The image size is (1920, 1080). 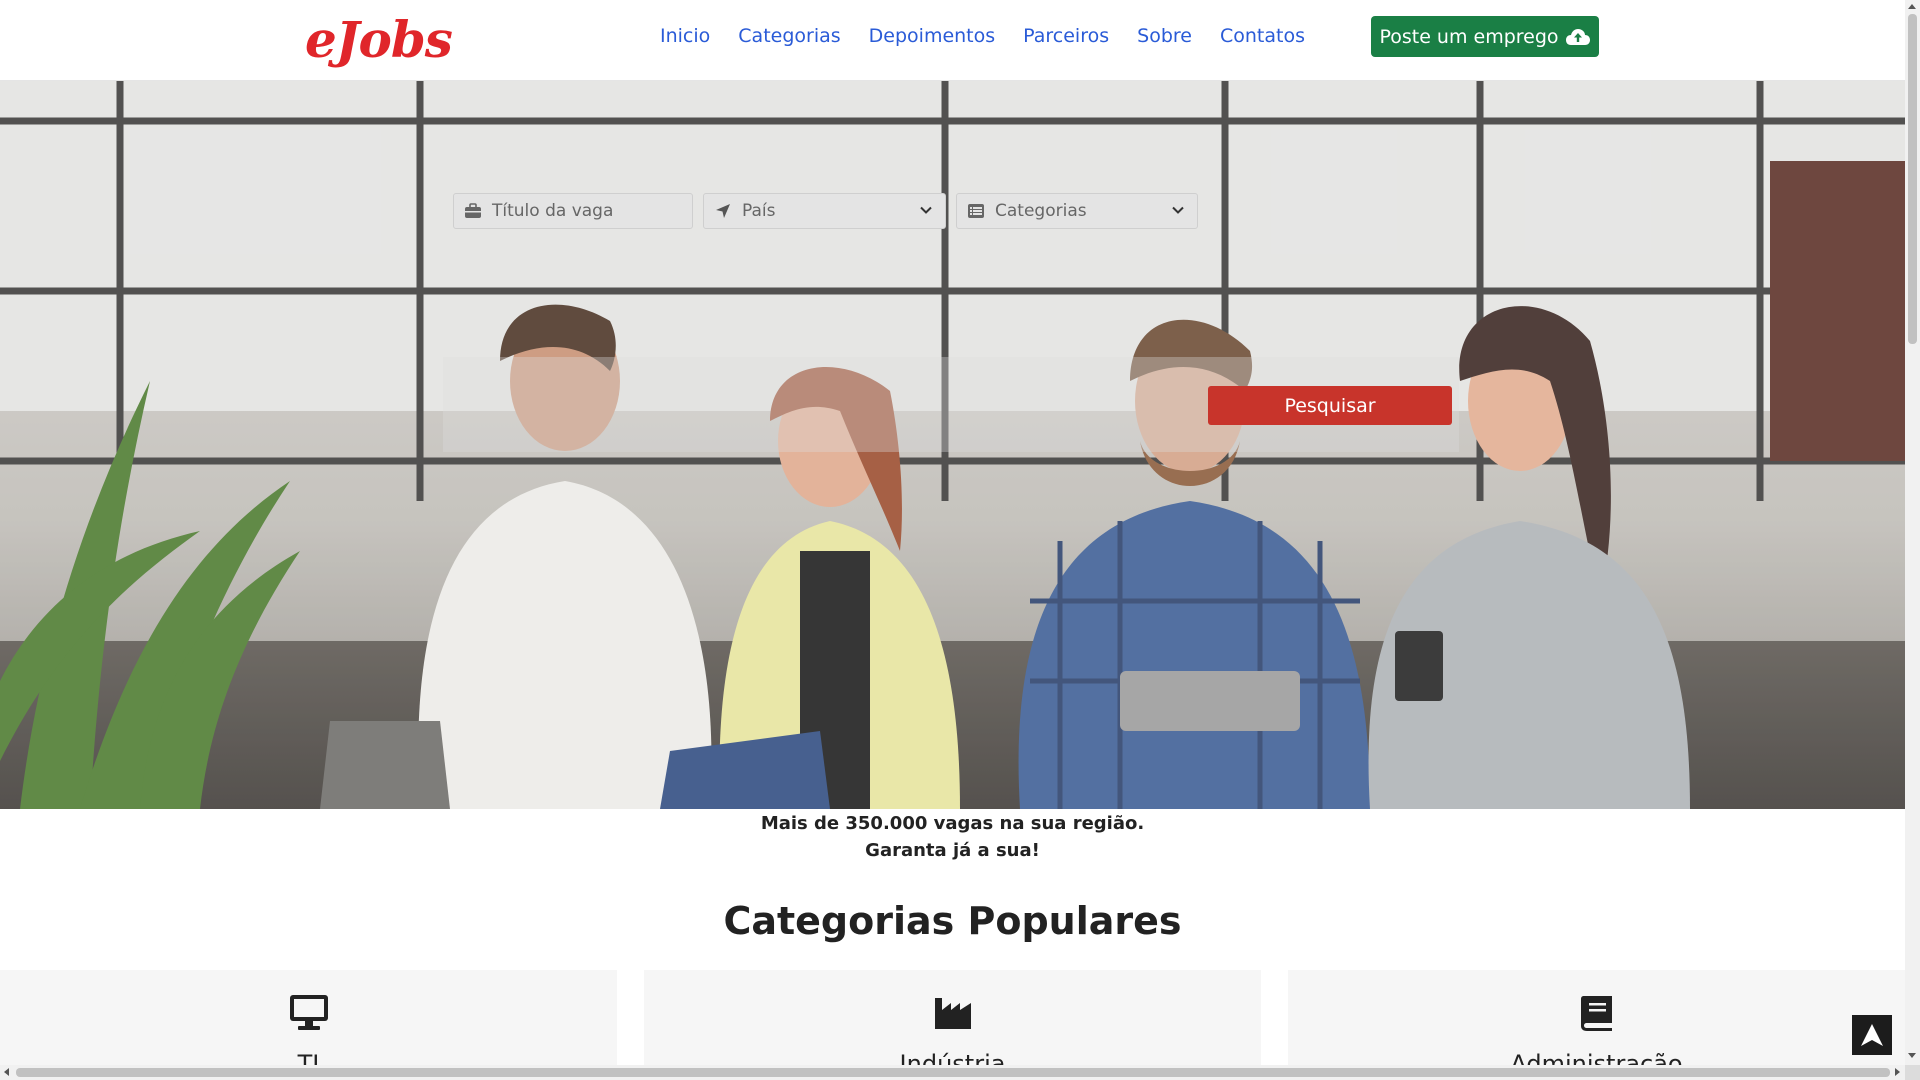 I want to click on country-select-value: País, so click(x=759, y=211).